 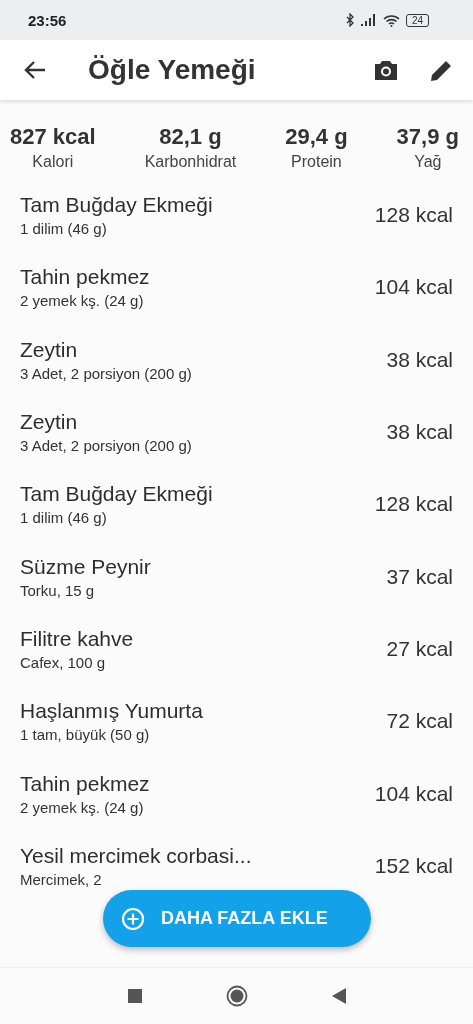 What do you see at coordinates (441, 70) in the screenshot?
I see `edit-pencil-icon` at bounding box center [441, 70].